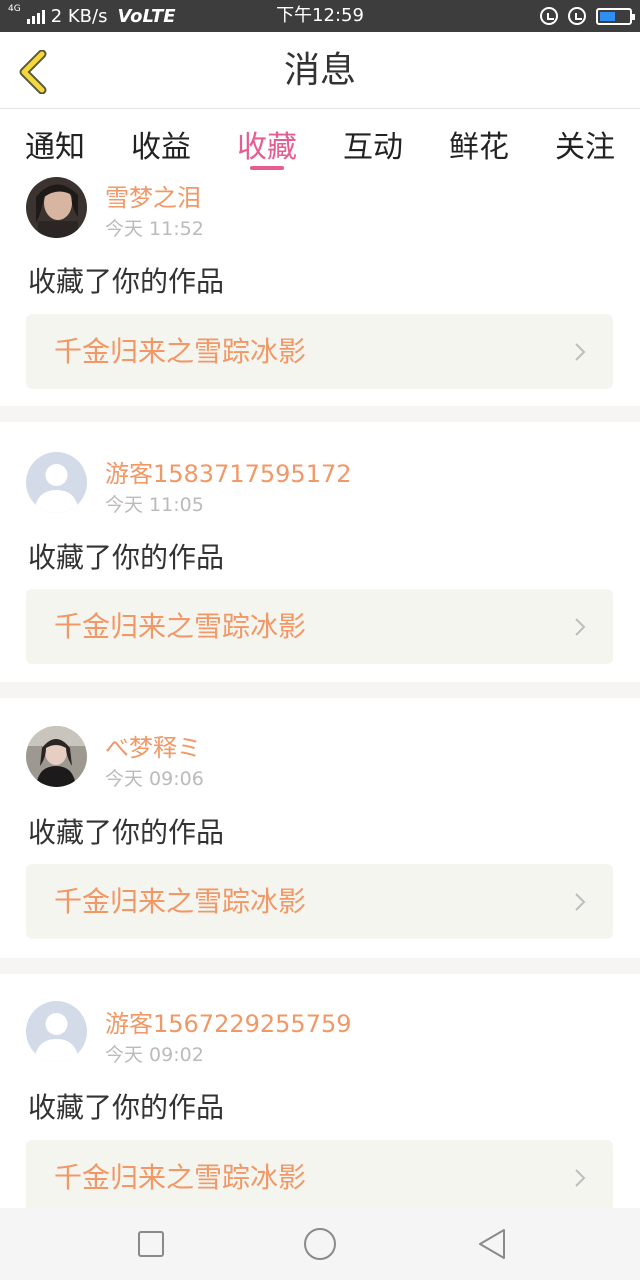 This screenshot has width=640, height=1280. What do you see at coordinates (154, 505) in the screenshot?
I see `timestamp: 今天 11:05` at bounding box center [154, 505].